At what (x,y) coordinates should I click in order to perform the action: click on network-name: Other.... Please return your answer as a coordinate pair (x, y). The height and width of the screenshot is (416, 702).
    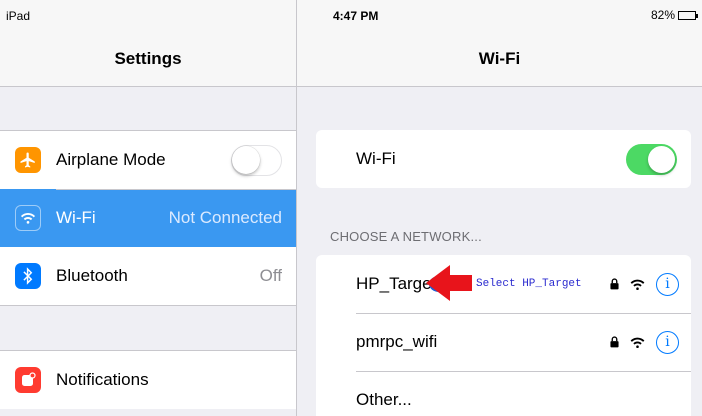
    Looking at the image, I should click on (384, 399).